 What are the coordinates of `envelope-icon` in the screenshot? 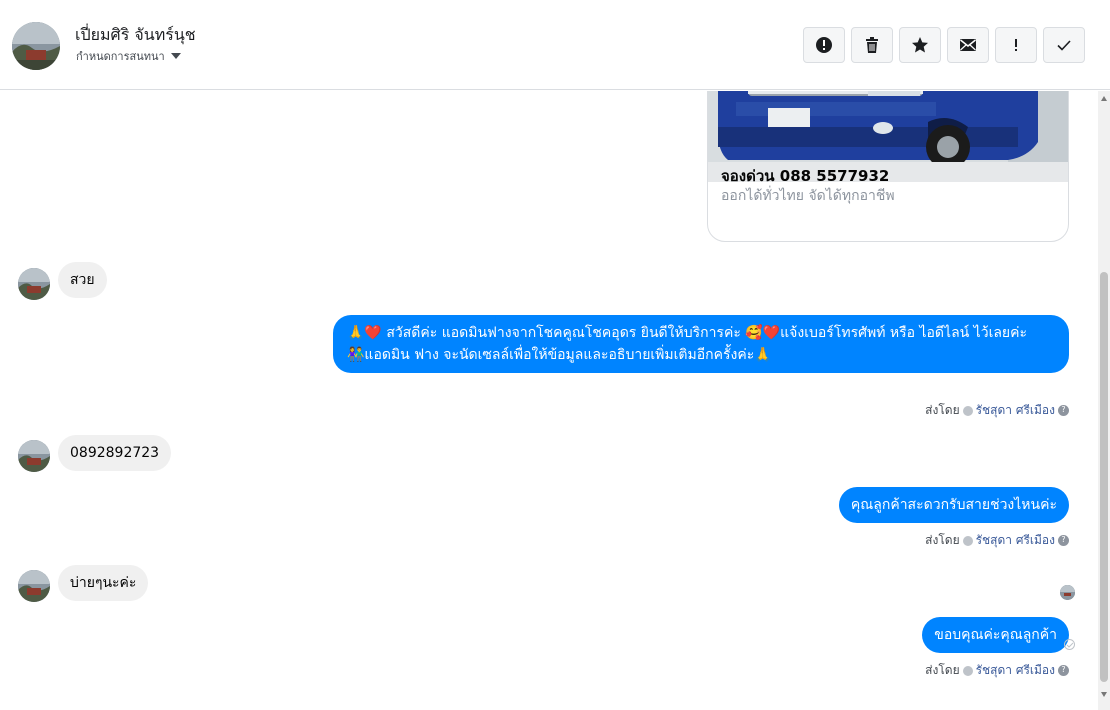 It's located at (968, 45).